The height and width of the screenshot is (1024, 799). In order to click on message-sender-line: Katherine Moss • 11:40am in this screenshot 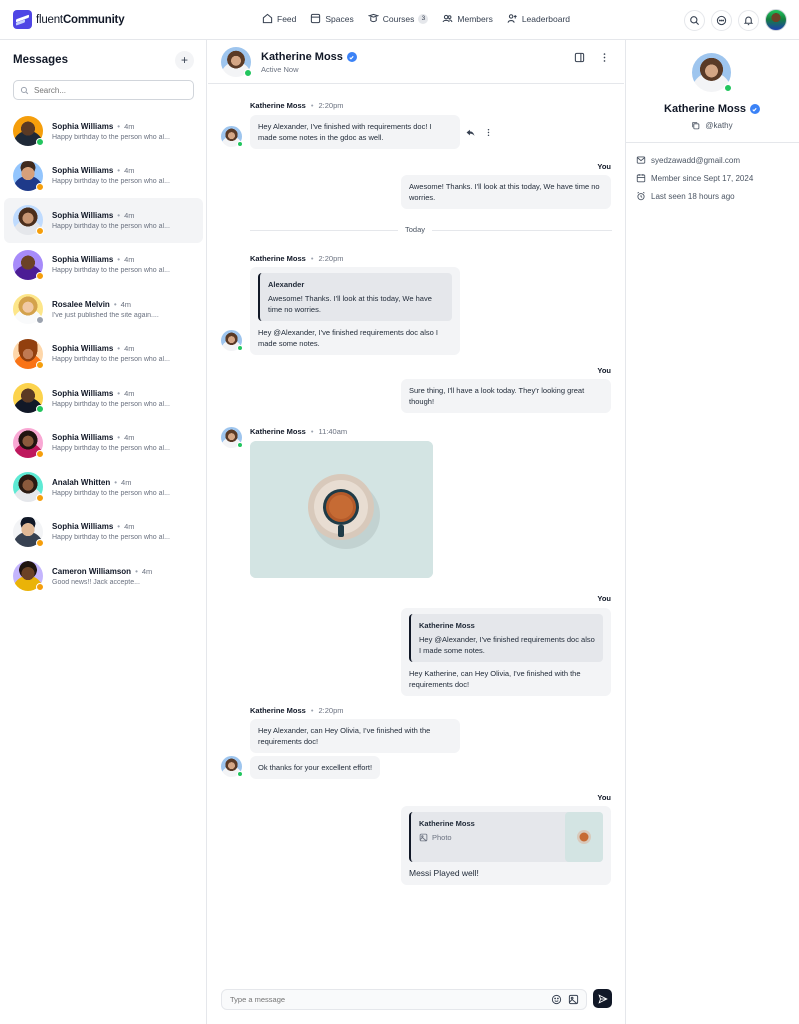, I will do `click(298, 431)`.